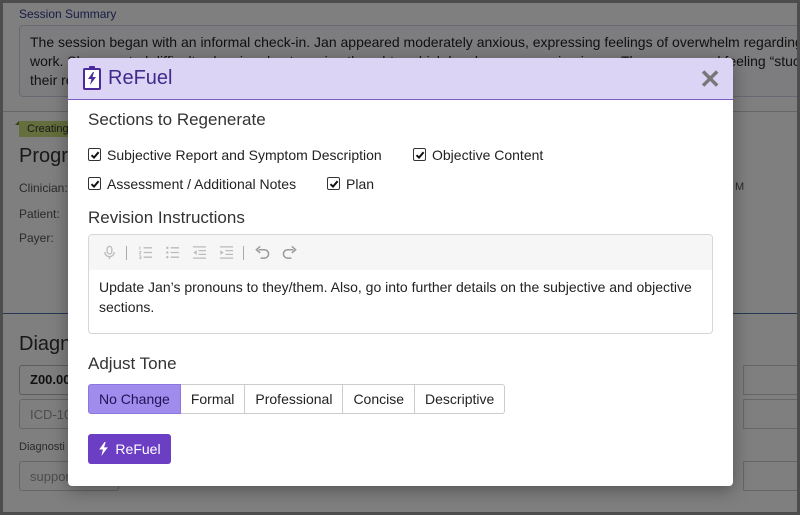  I want to click on unordered-list-icon, so click(172, 253).